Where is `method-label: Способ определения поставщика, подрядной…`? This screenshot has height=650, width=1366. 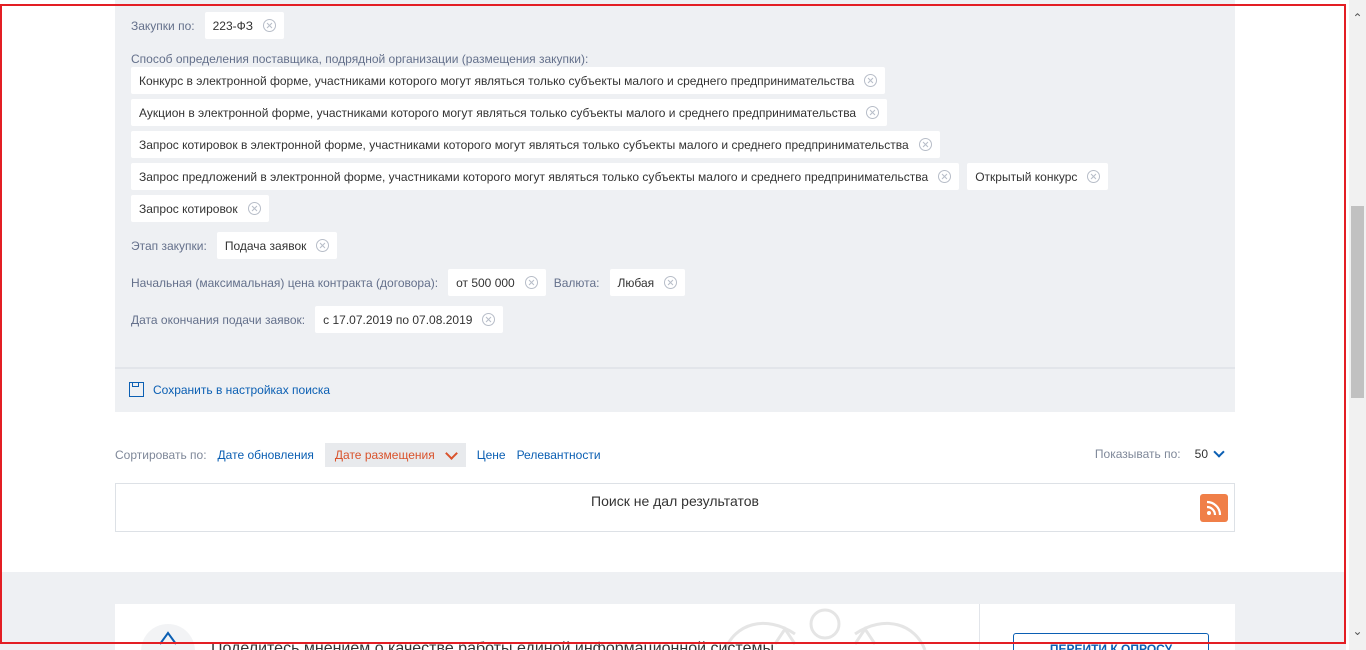
method-label: Способ определения поставщика, подрядной… is located at coordinates (360, 59).